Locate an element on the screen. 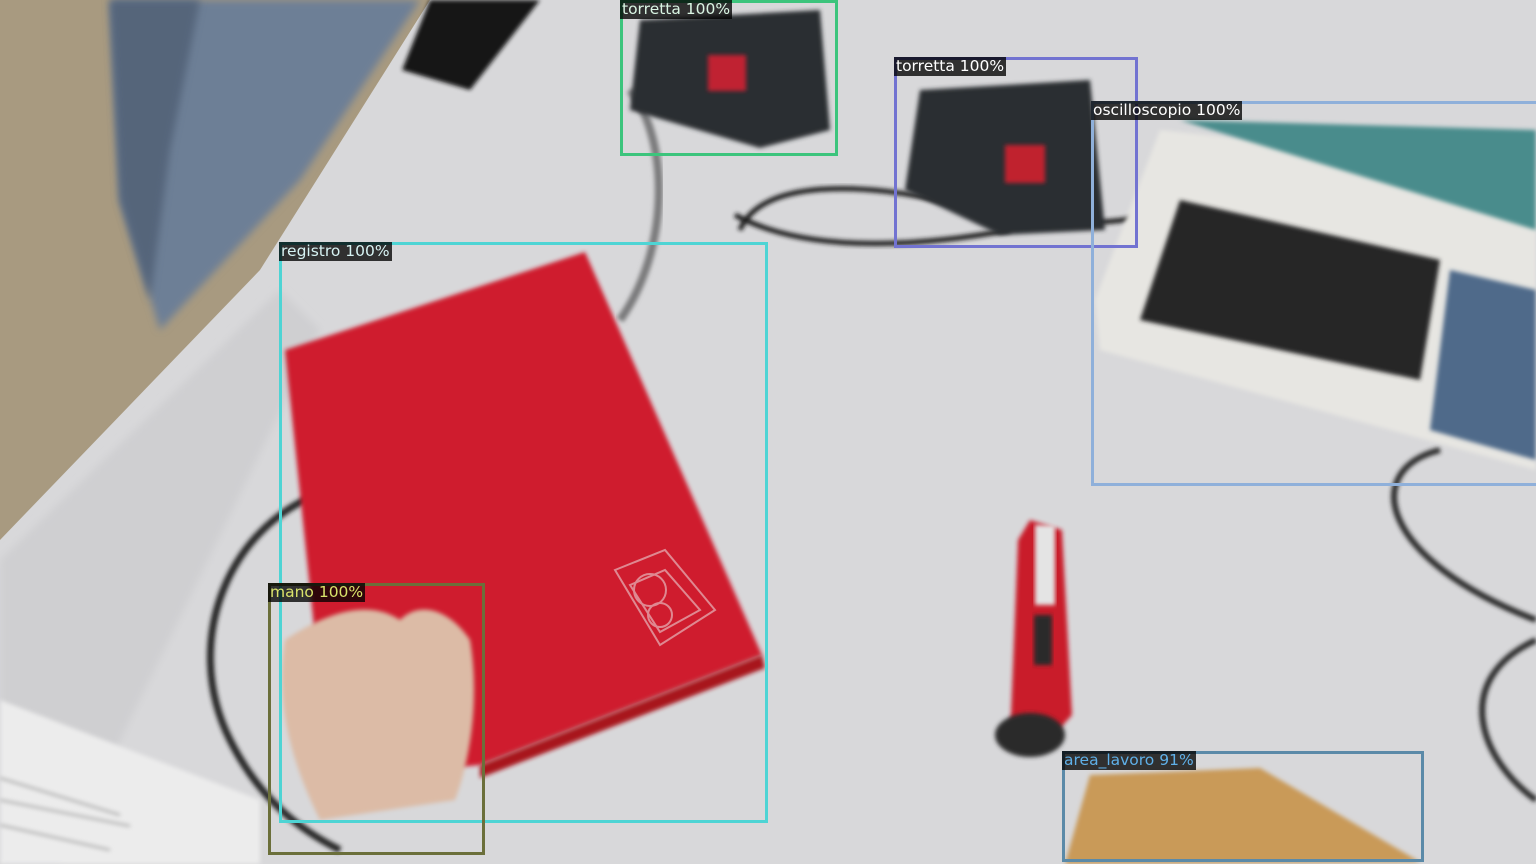 Image resolution: width=1536 pixels, height=864 pixels. detection-box-mano: mano 100% is located at coordinates (376, 719).